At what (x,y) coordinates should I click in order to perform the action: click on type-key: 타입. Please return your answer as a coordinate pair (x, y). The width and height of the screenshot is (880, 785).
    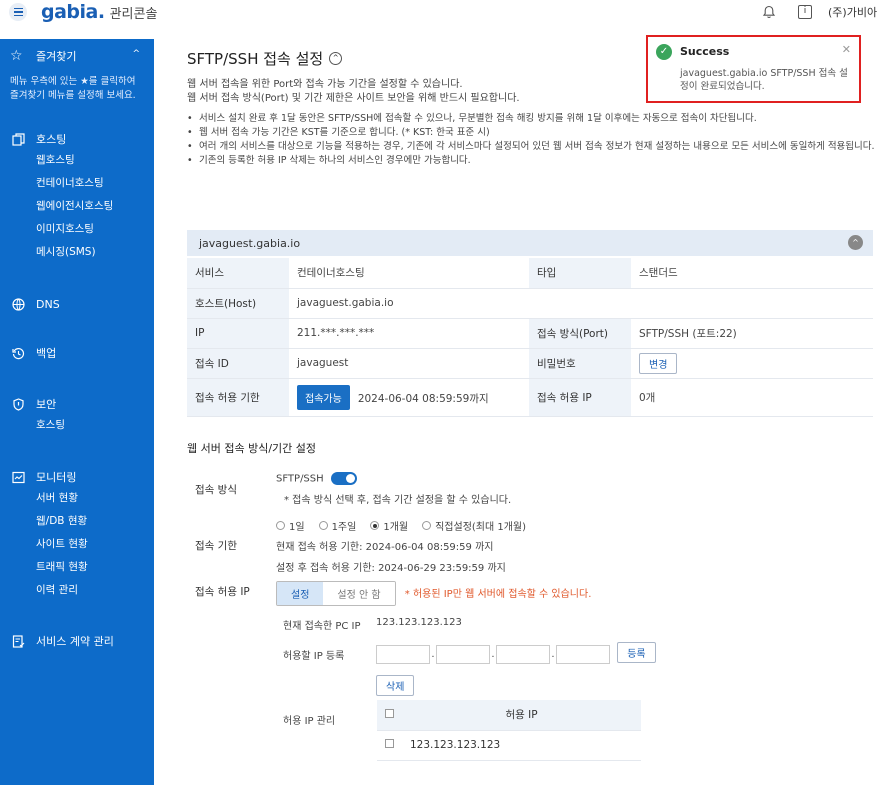
    Looking at the image, I should click on (580, 273).